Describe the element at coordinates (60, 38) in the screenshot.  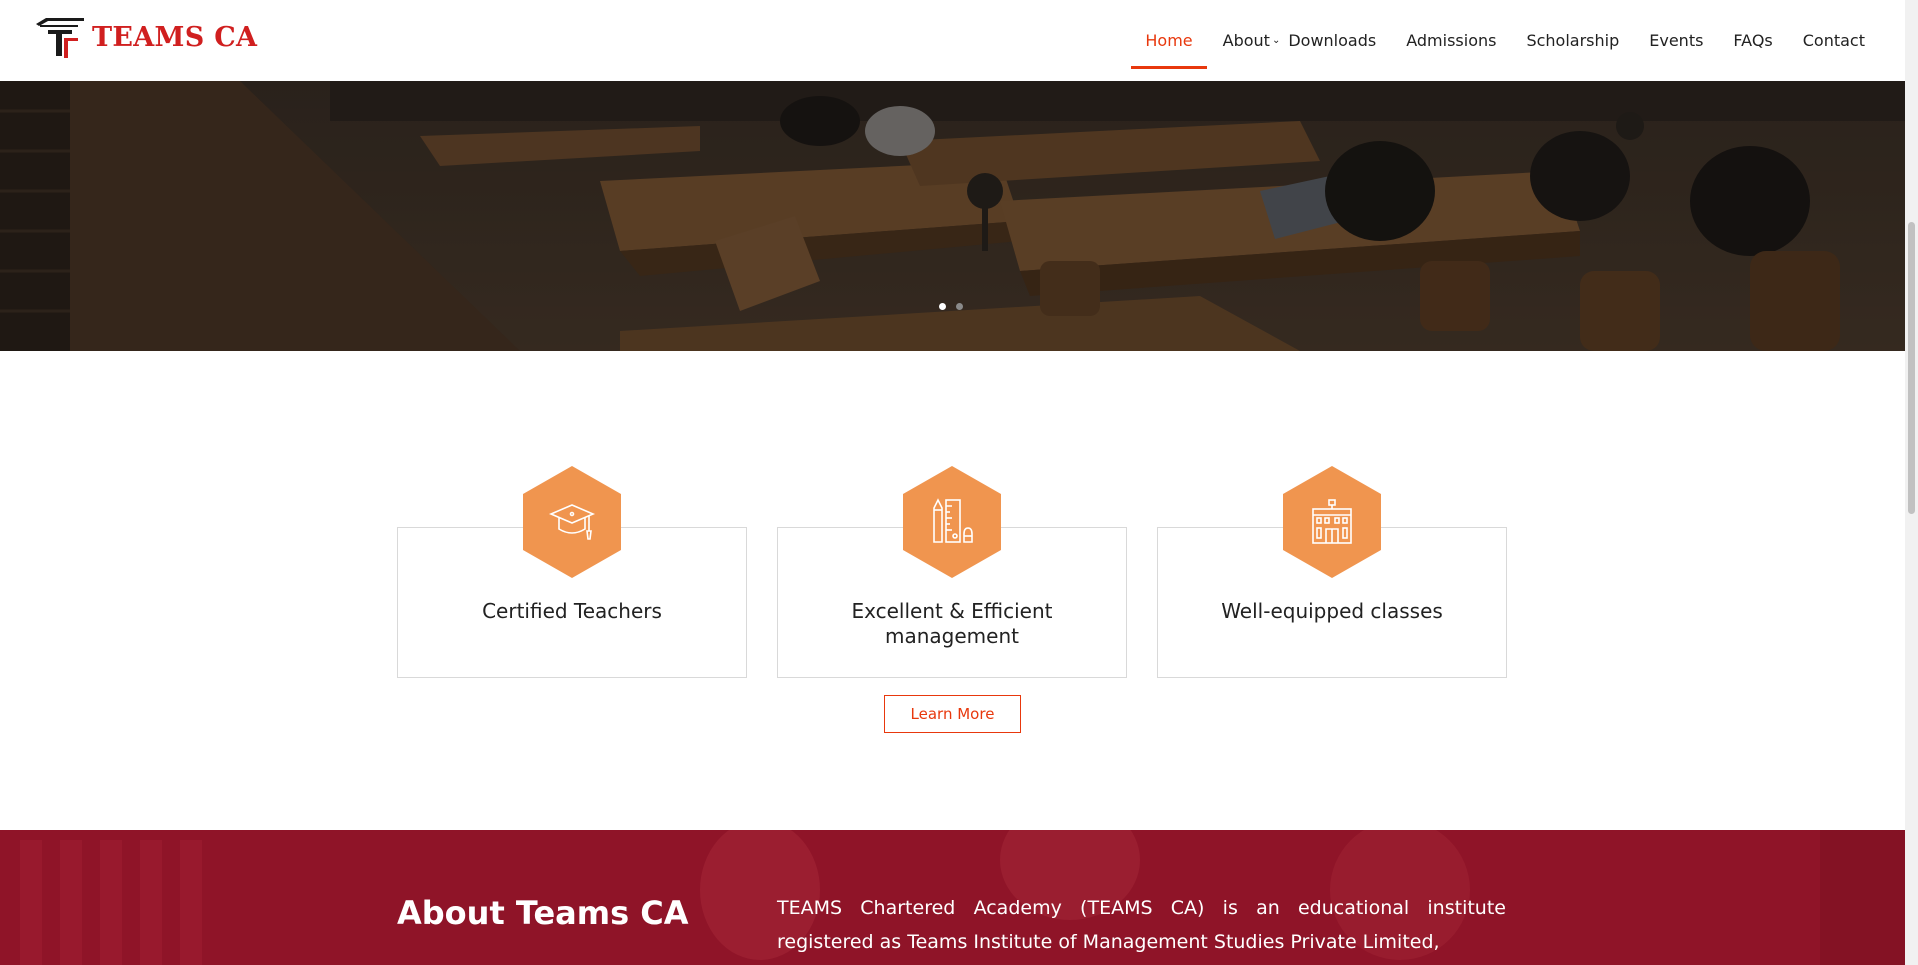
I see `logo-mark-icon` at that location.